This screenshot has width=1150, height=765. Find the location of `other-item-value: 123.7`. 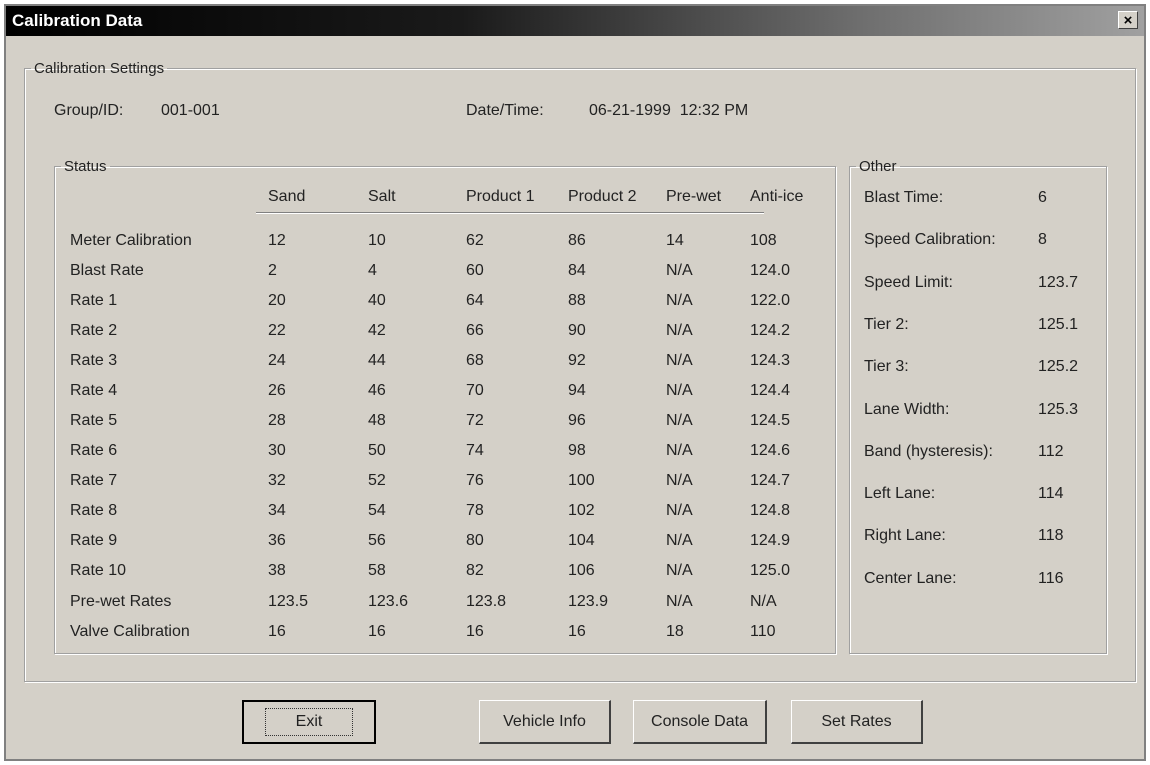

other-item-value: 123.7 is located at coordinates (1058, 282).